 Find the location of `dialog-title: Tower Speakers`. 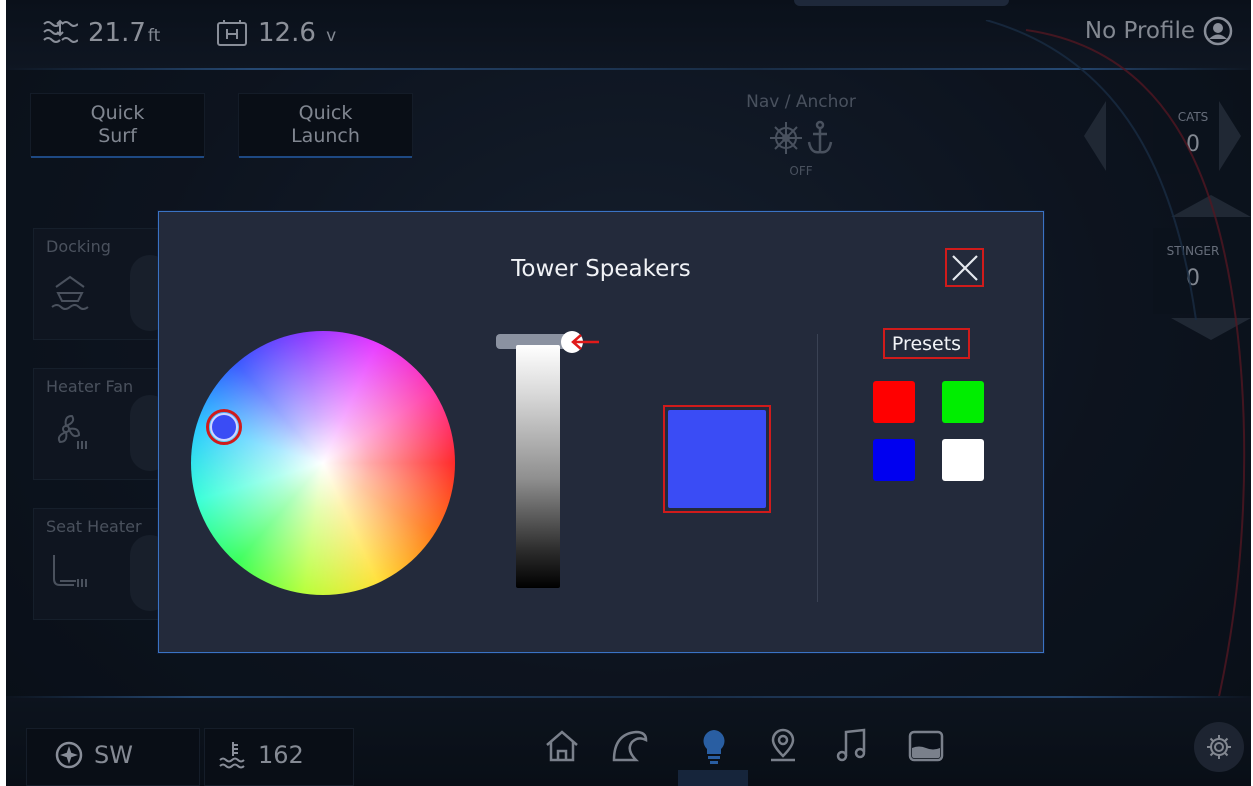

dialog-title: Tower Speakers is located at coordinates (601, 269).